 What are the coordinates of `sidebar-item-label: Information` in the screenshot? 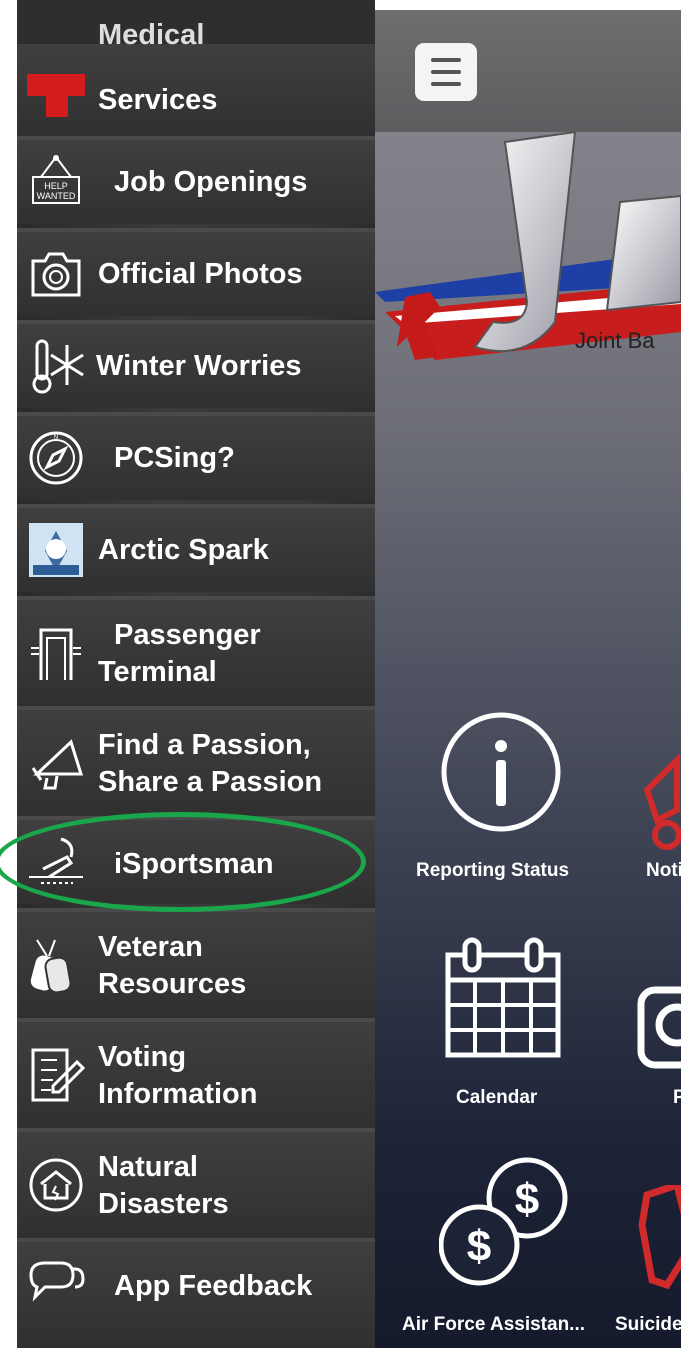 It's located at (178, 1094).